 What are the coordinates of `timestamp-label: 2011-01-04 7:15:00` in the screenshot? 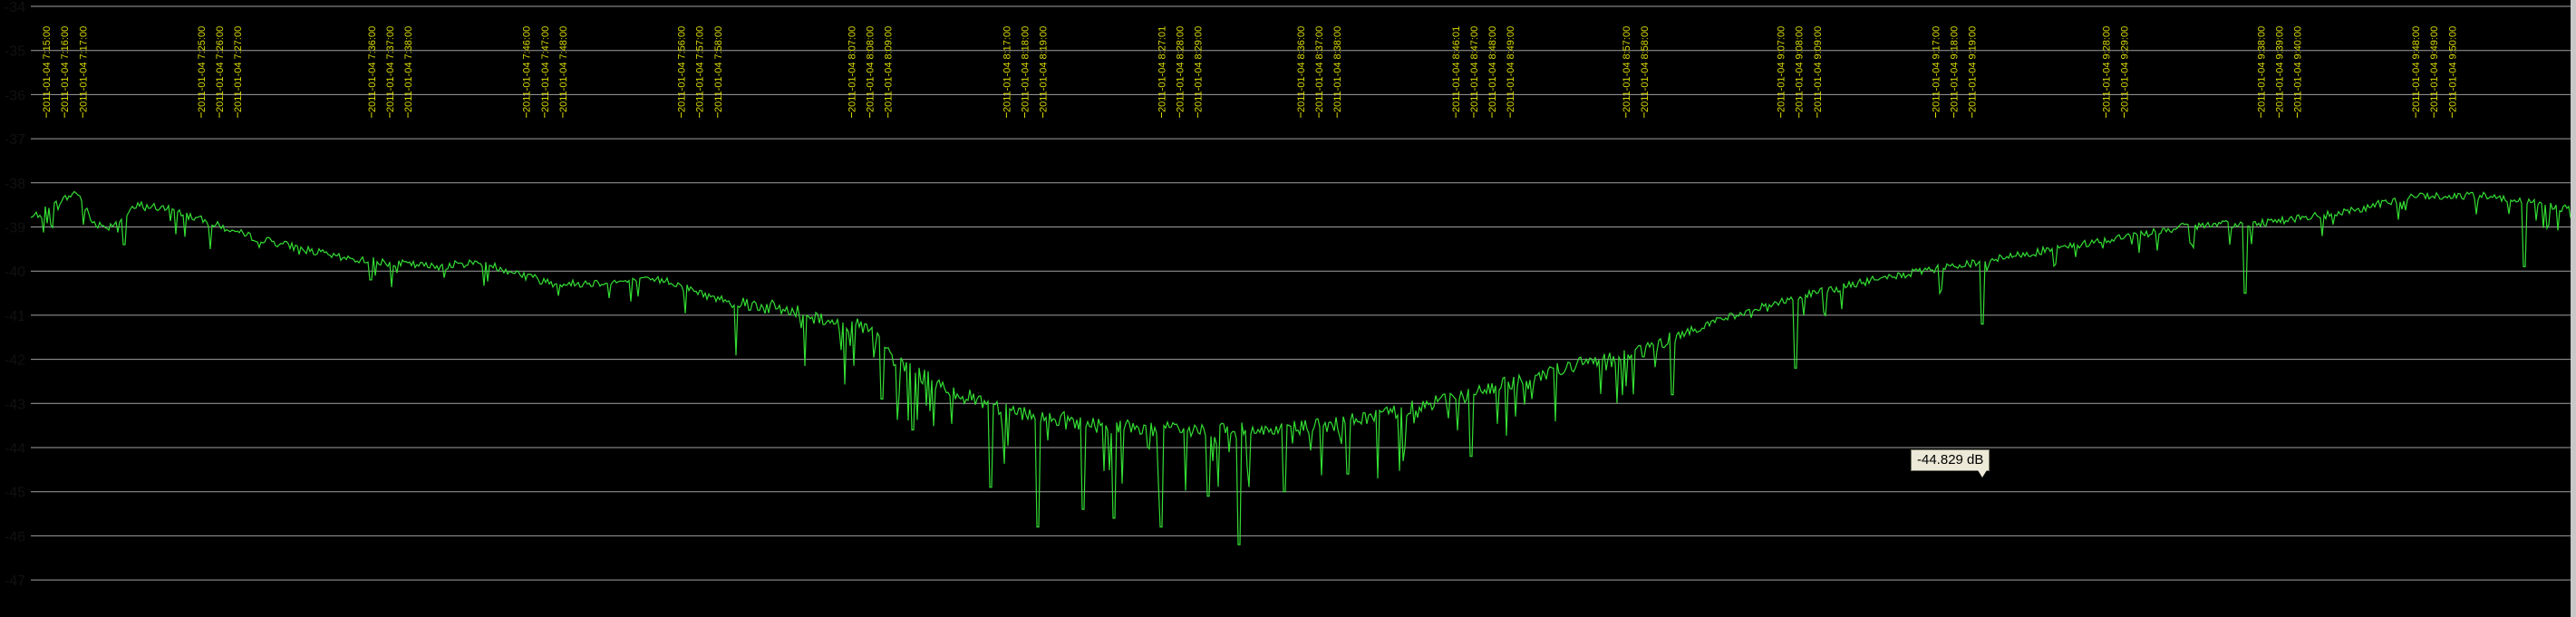 It's located at (47, 69).